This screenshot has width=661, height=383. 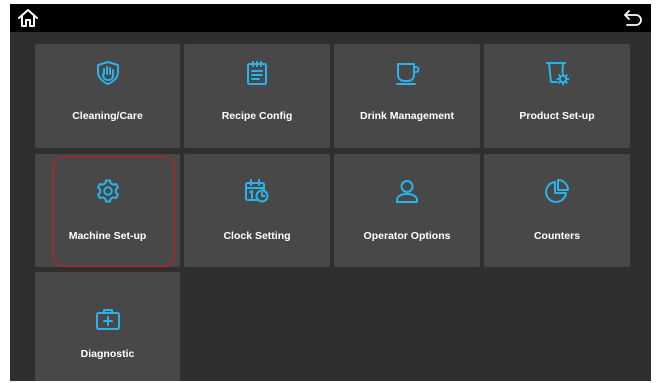 What do you see at coordinates (107, 319) in the screenshot?
I see `first-aid-kit-icon` at bounding box center [107, 319].